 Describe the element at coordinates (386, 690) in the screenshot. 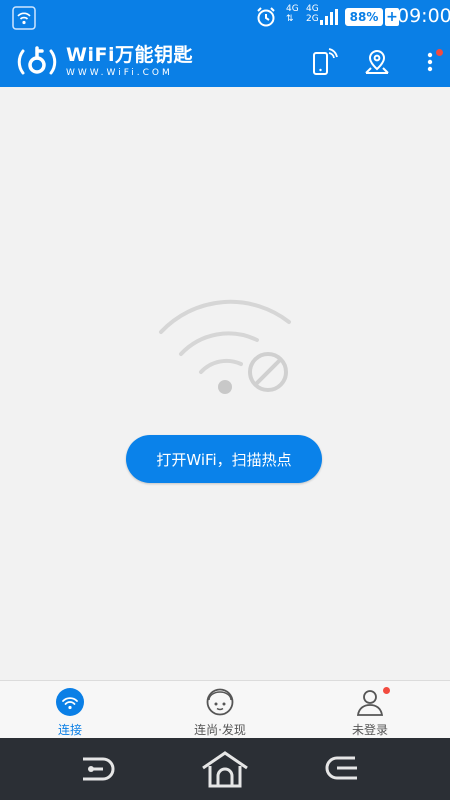

I see `login-badge` at that location.